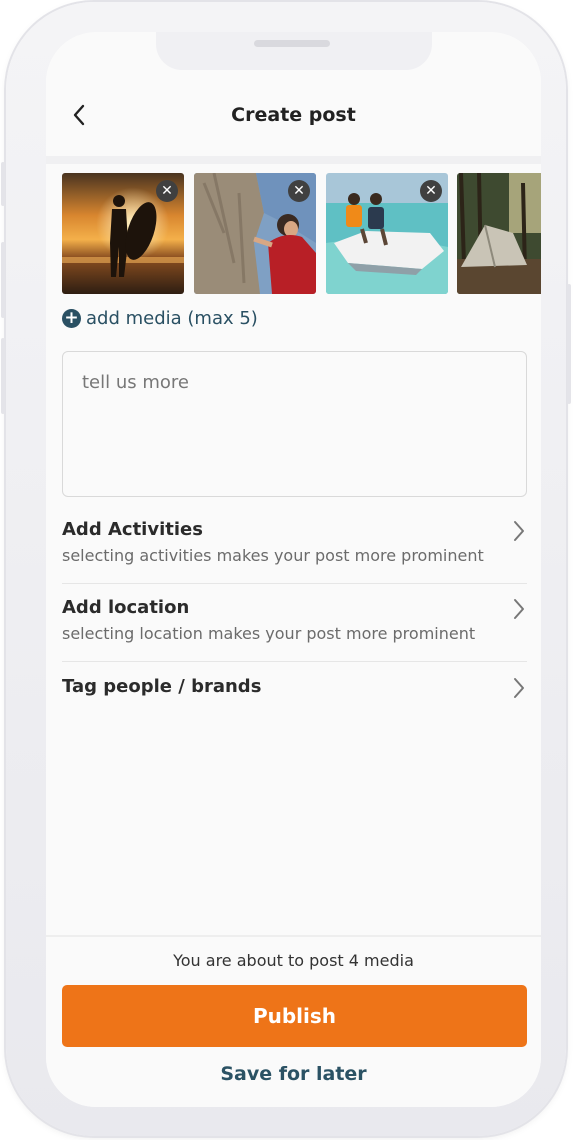 The height and width of the screenshot is (1140, 574). I want to click on header: Create post, so click(293, 114).